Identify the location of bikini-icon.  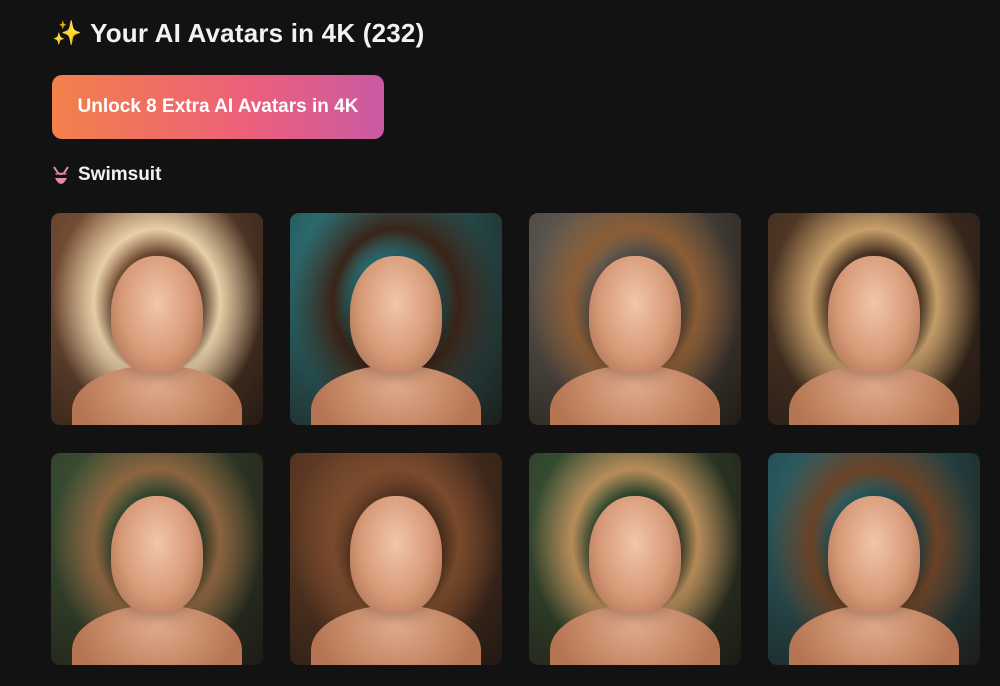
(61, 175).